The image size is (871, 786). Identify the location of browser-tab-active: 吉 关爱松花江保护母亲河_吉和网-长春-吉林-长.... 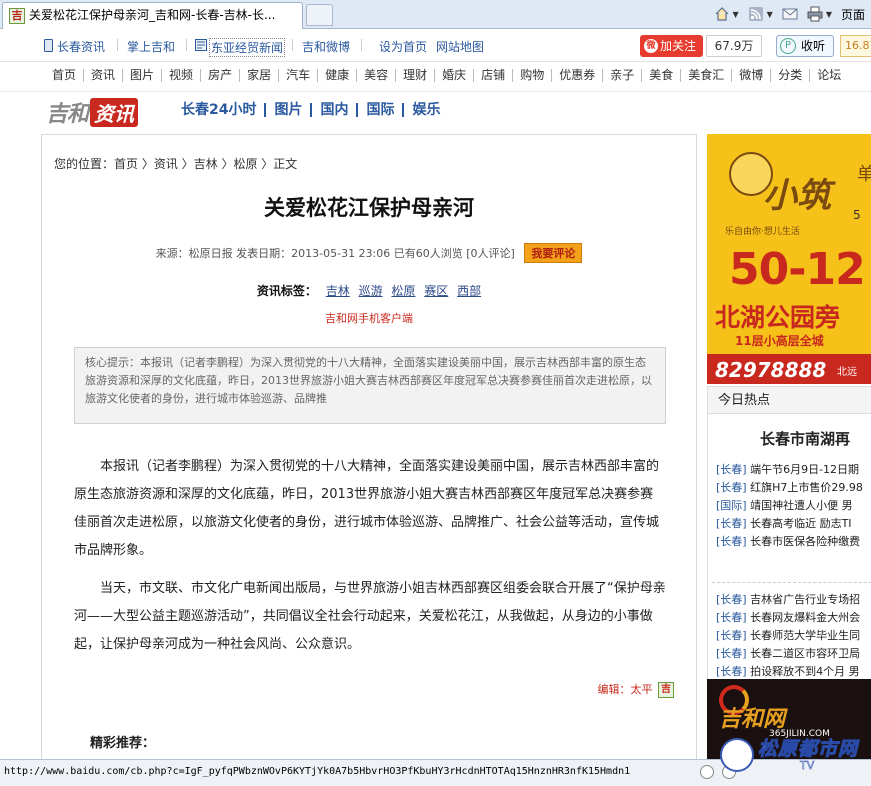
(152, 15).